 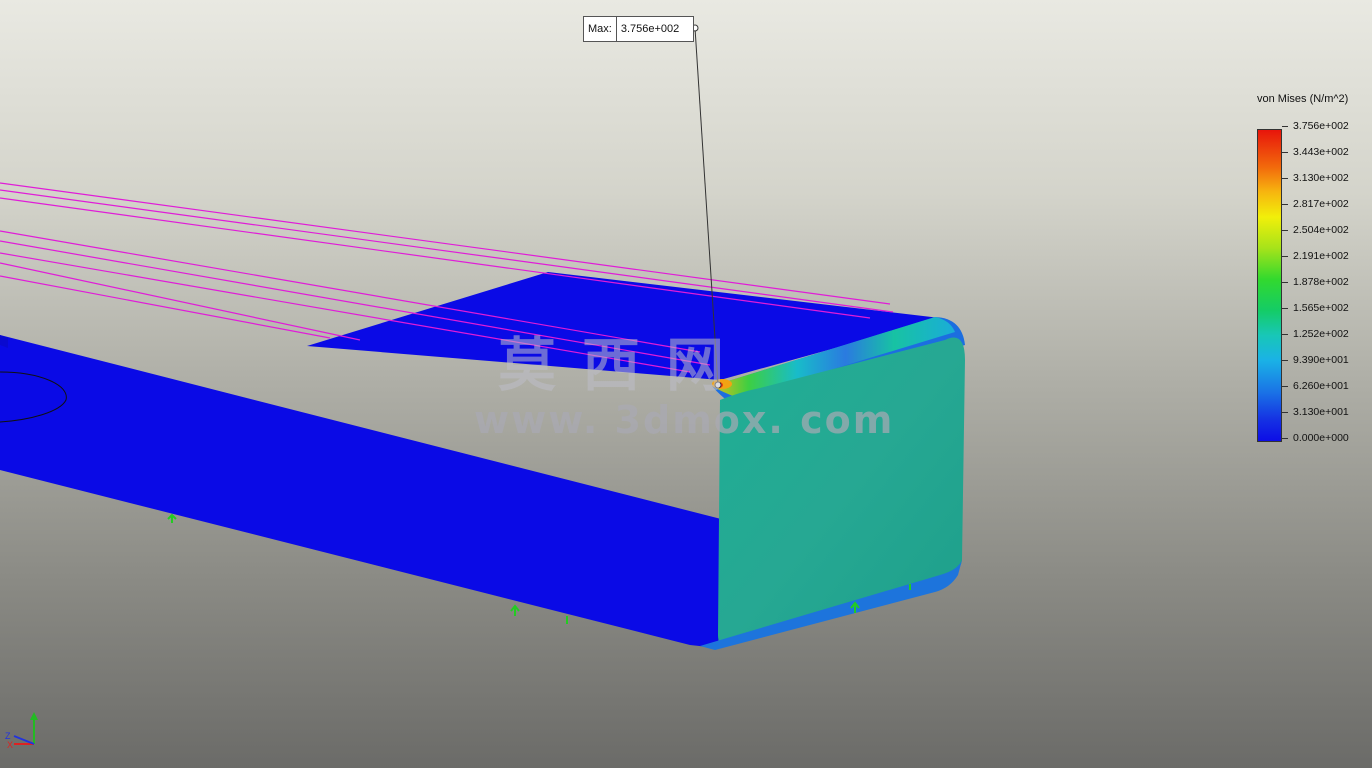 What do you see at coordinates (1321, 334) in the screenshot?
I see `legend-tick-label: 1.252e+002` at bounding box center [1321, 334].